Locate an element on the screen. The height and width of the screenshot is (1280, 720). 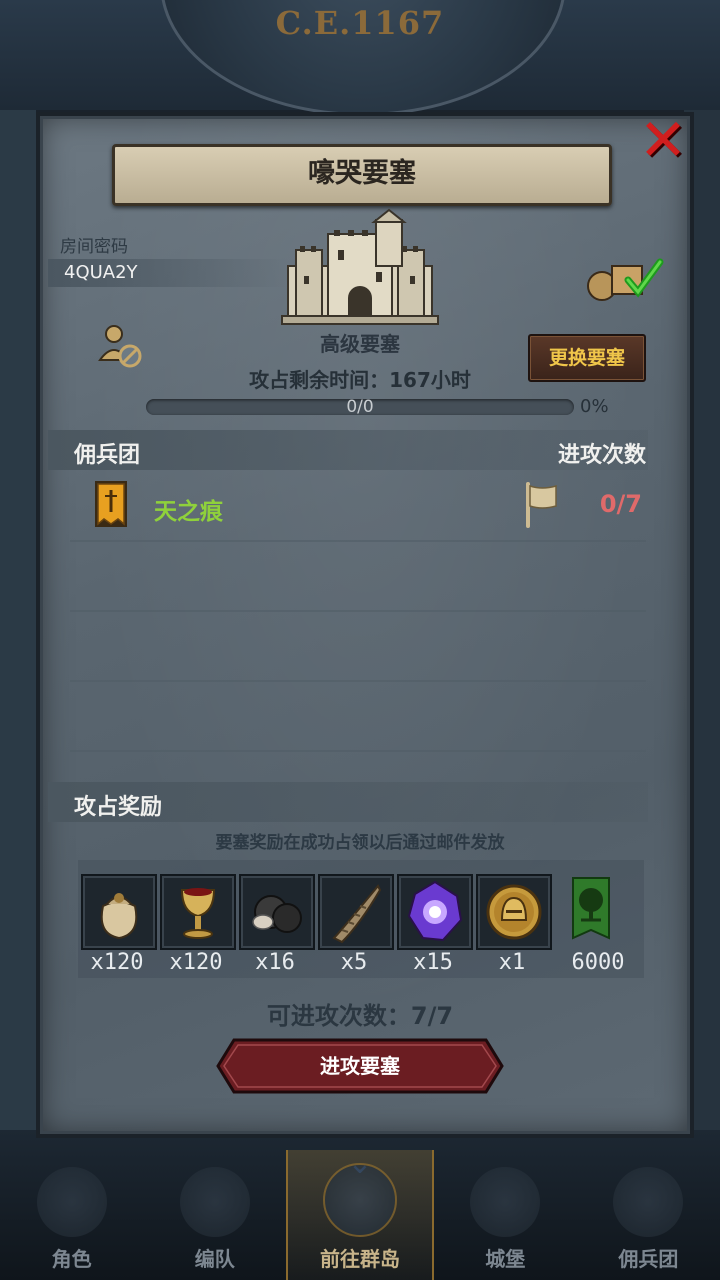
supplies-check-icon is located at coordinates (624, 278).